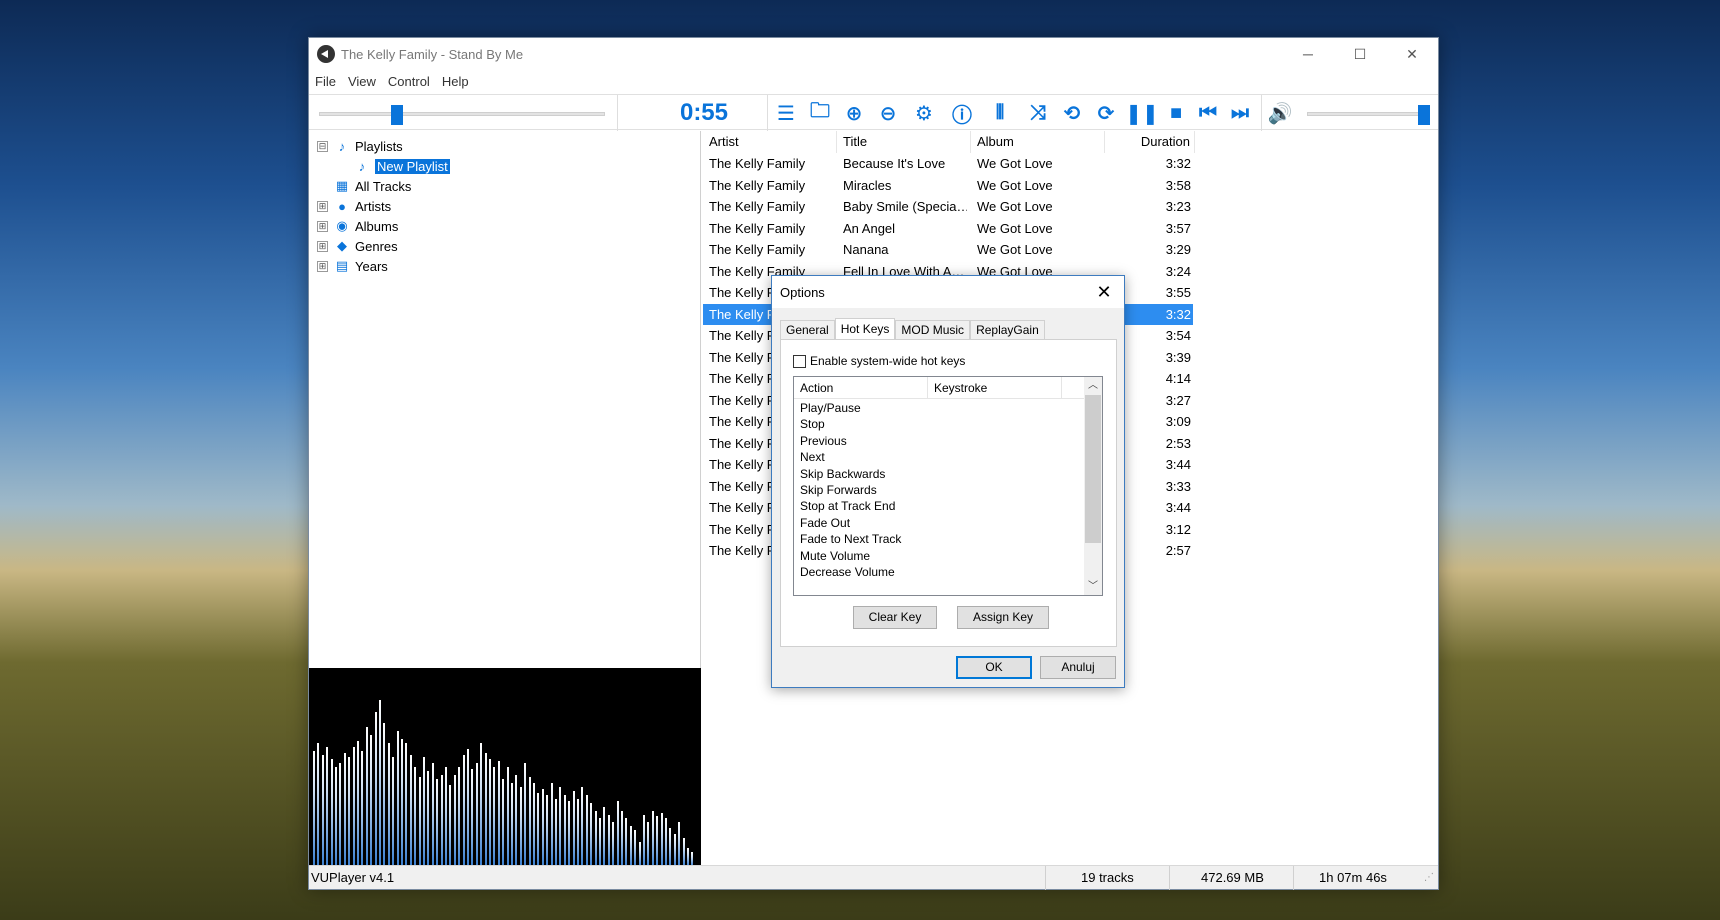 The width and height of the screenshot is (1720, 920). What do you see at coordinates (847, 572) in the screenshot?
I see `hotkey-action-row: Decrease Volume` at bounding box center [847, 572].